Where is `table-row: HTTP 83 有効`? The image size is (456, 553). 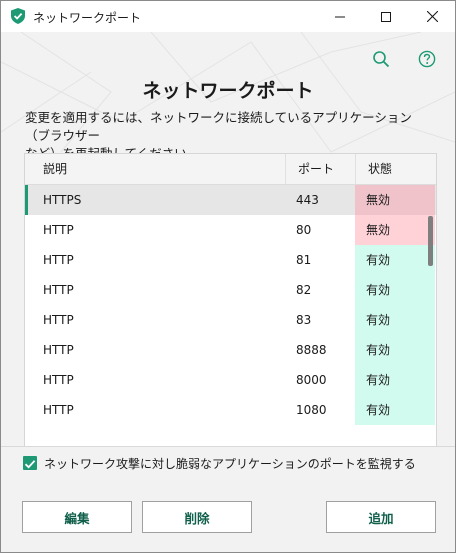 table-row: HTTP 83 有効 is located at coordinates (230, 320).